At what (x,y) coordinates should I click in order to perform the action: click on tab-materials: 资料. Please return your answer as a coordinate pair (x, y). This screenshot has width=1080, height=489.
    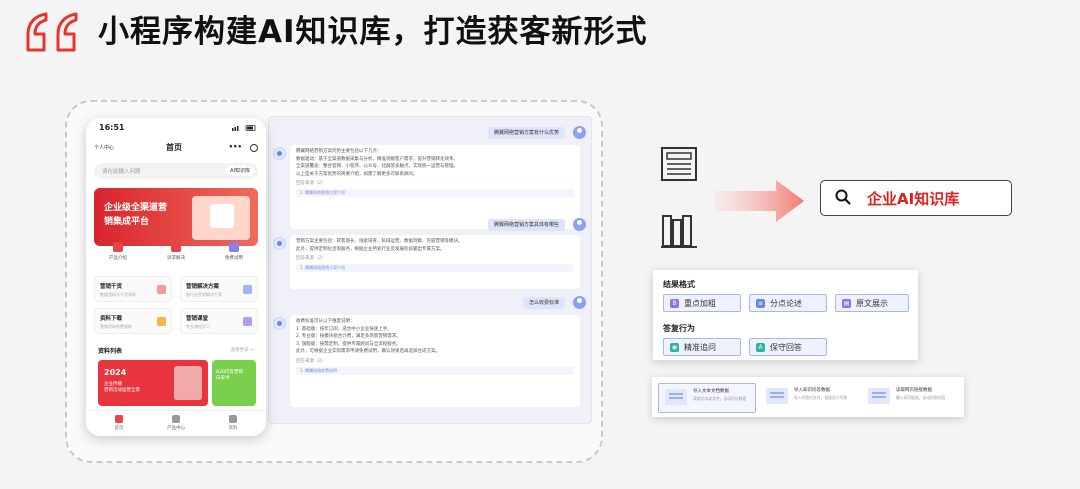
    Looking at the image, I should click on (233, 423).